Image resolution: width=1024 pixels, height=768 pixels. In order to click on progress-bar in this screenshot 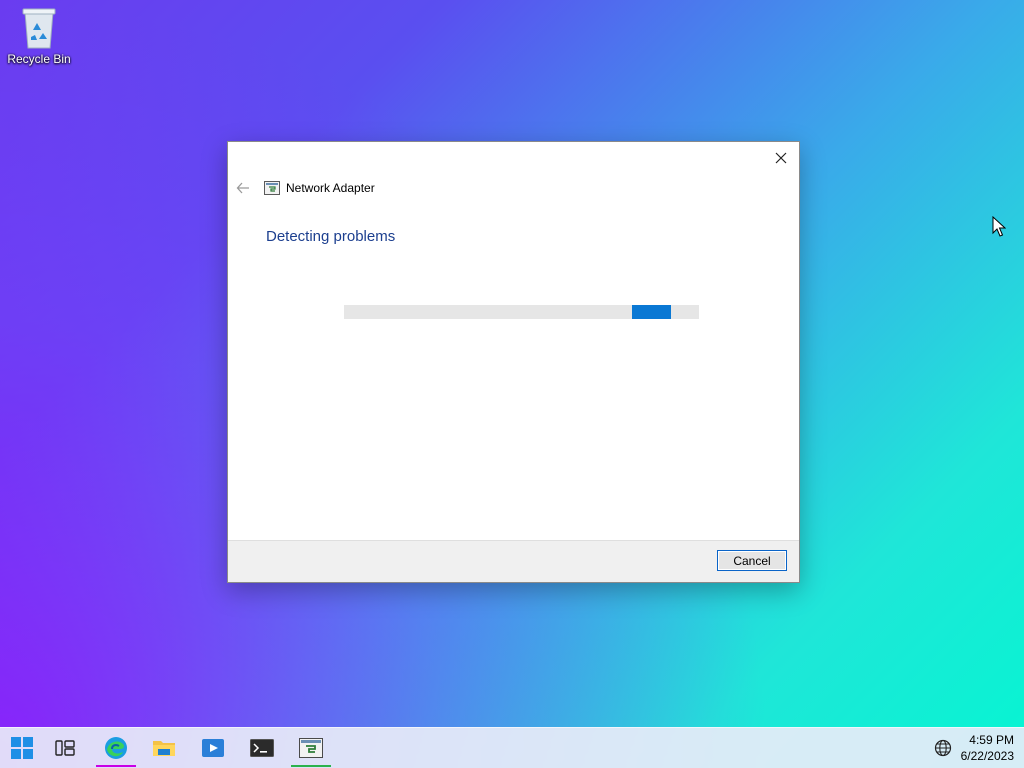, I will do `click(521, 312)`.